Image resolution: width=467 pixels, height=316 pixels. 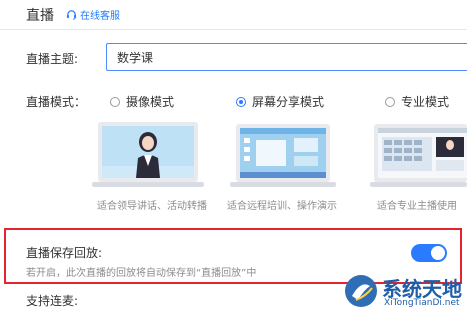 What do you see at coordinates (422, 303) in the screenshot?
I see `watermark-subtitle: XiTongTianDi.net` at bounding box center [422, 303].